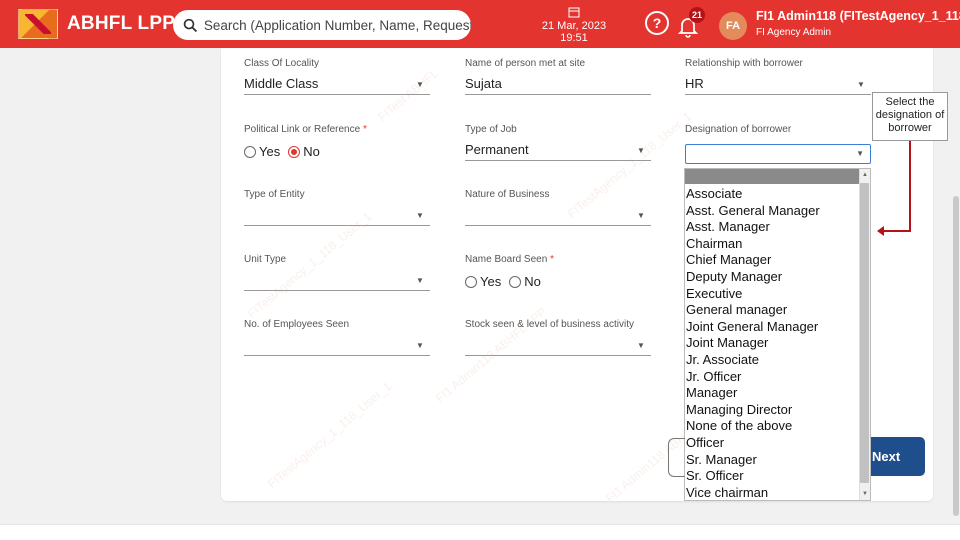  What do you see at coordinates (337, 25) in the screenshot?
I see `search-input` at bounding box center [337, 25].